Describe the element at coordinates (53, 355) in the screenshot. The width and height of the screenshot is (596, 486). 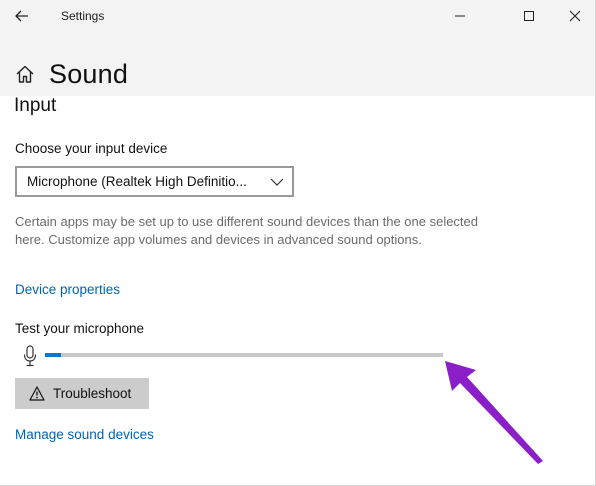
I see `microphone-level-fill` at that location.